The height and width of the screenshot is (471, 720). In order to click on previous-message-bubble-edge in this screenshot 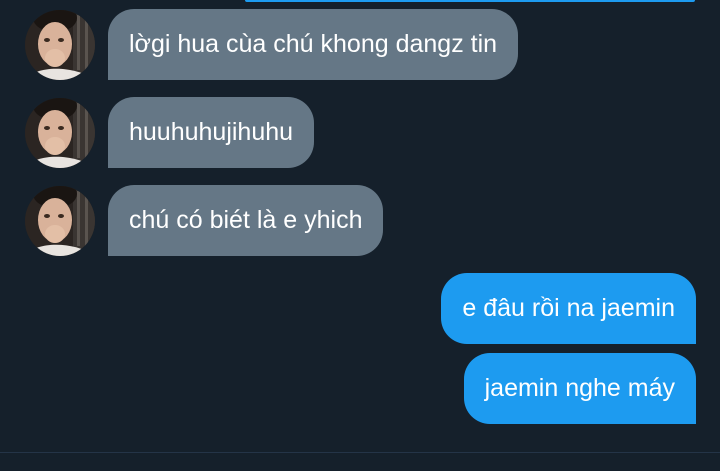, I will do `click(470, 1)`.